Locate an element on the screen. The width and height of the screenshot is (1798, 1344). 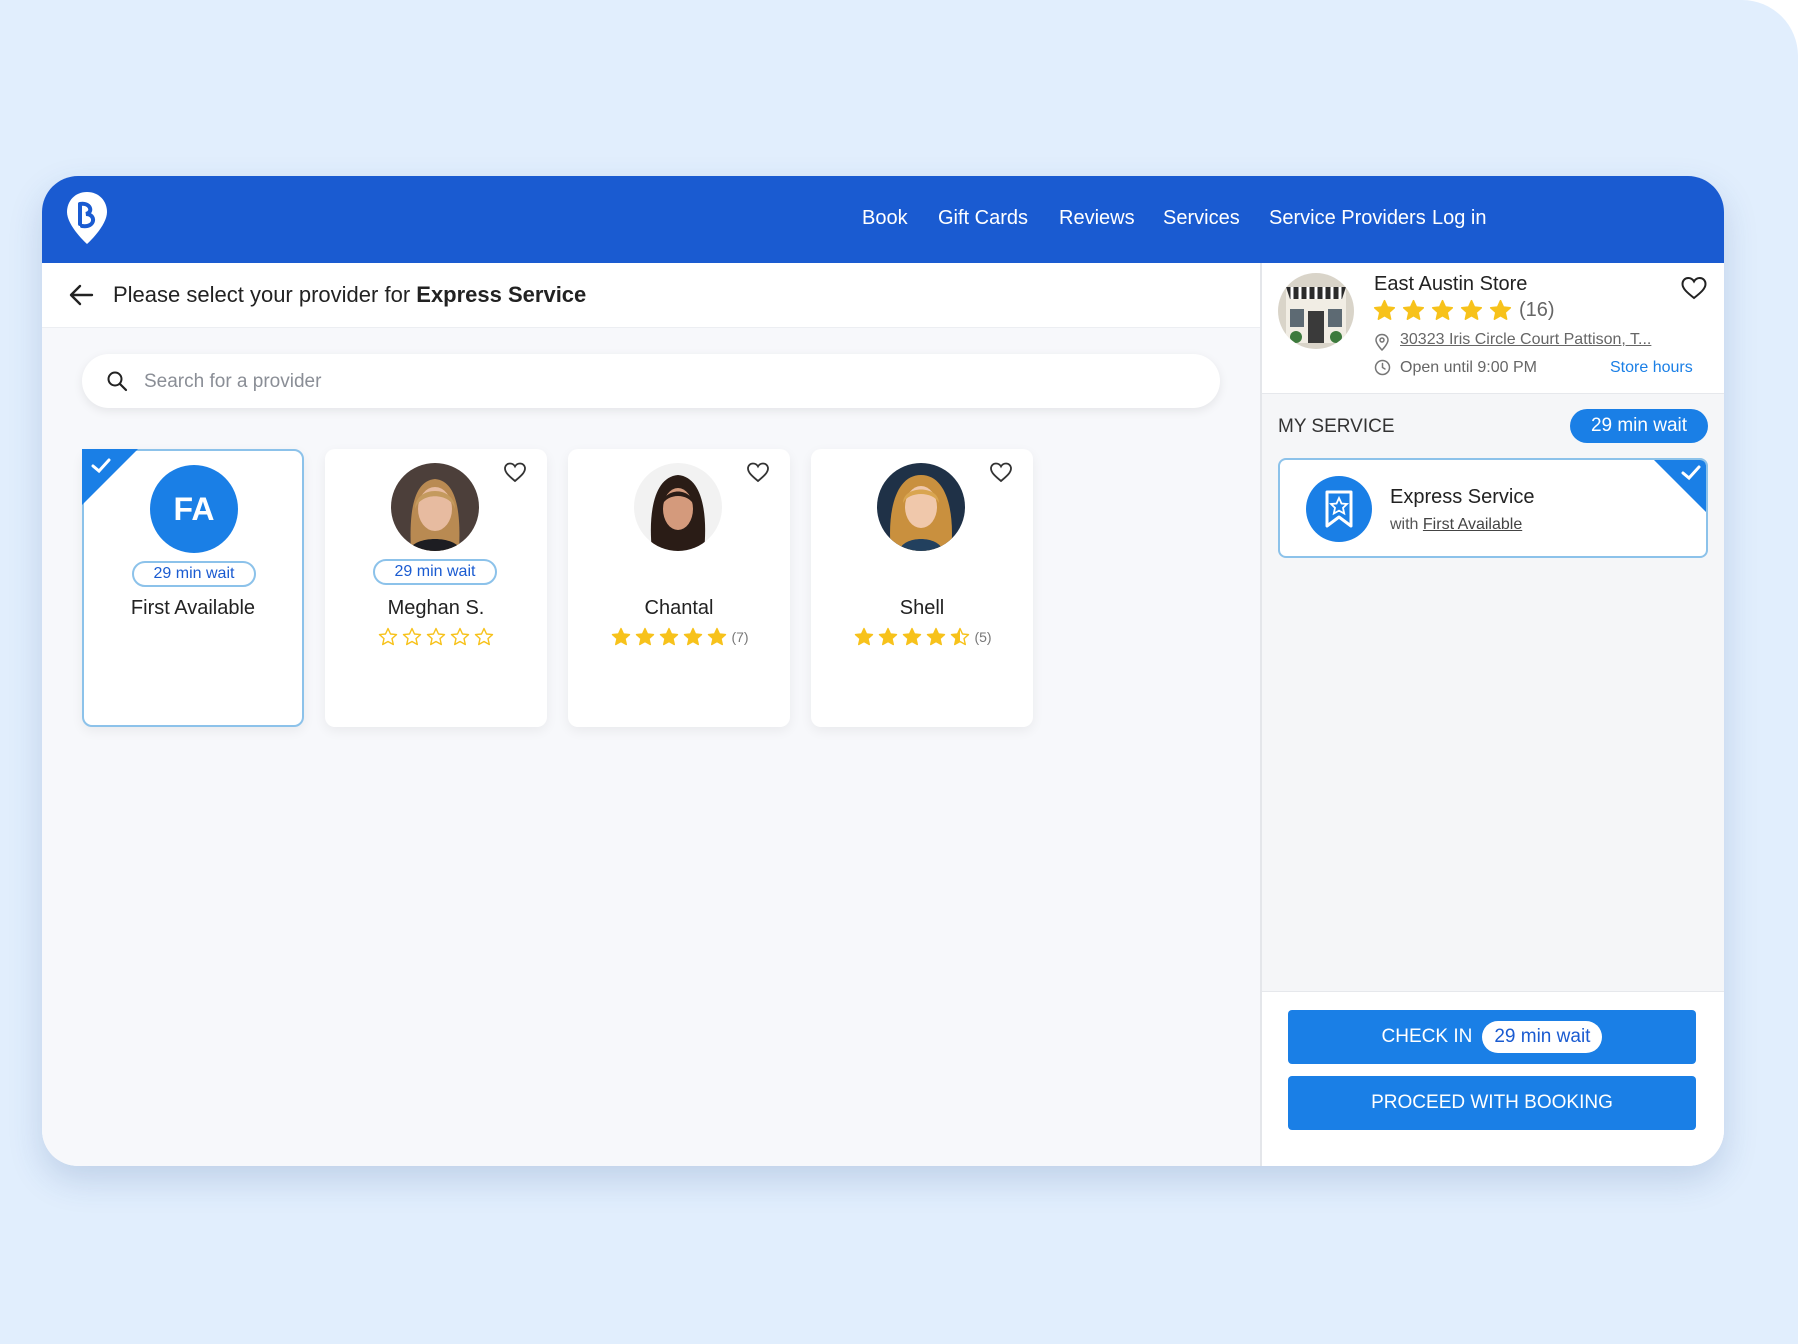
provider-card-chantal: Chantal (7) is located at coordinates (679, 588).